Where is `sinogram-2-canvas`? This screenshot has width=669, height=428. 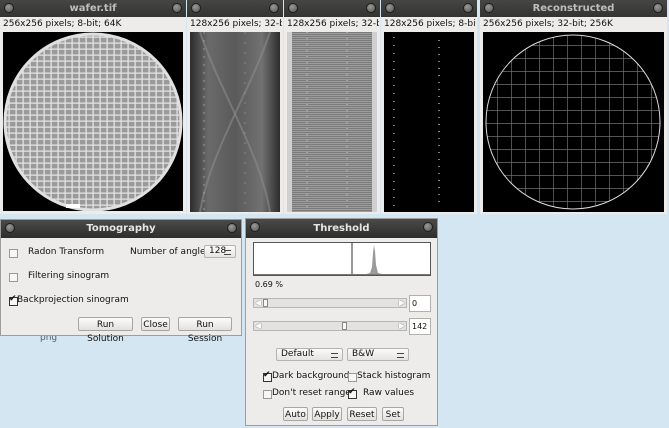
sinogram-2-canvas is located at coordinates (332, 122).